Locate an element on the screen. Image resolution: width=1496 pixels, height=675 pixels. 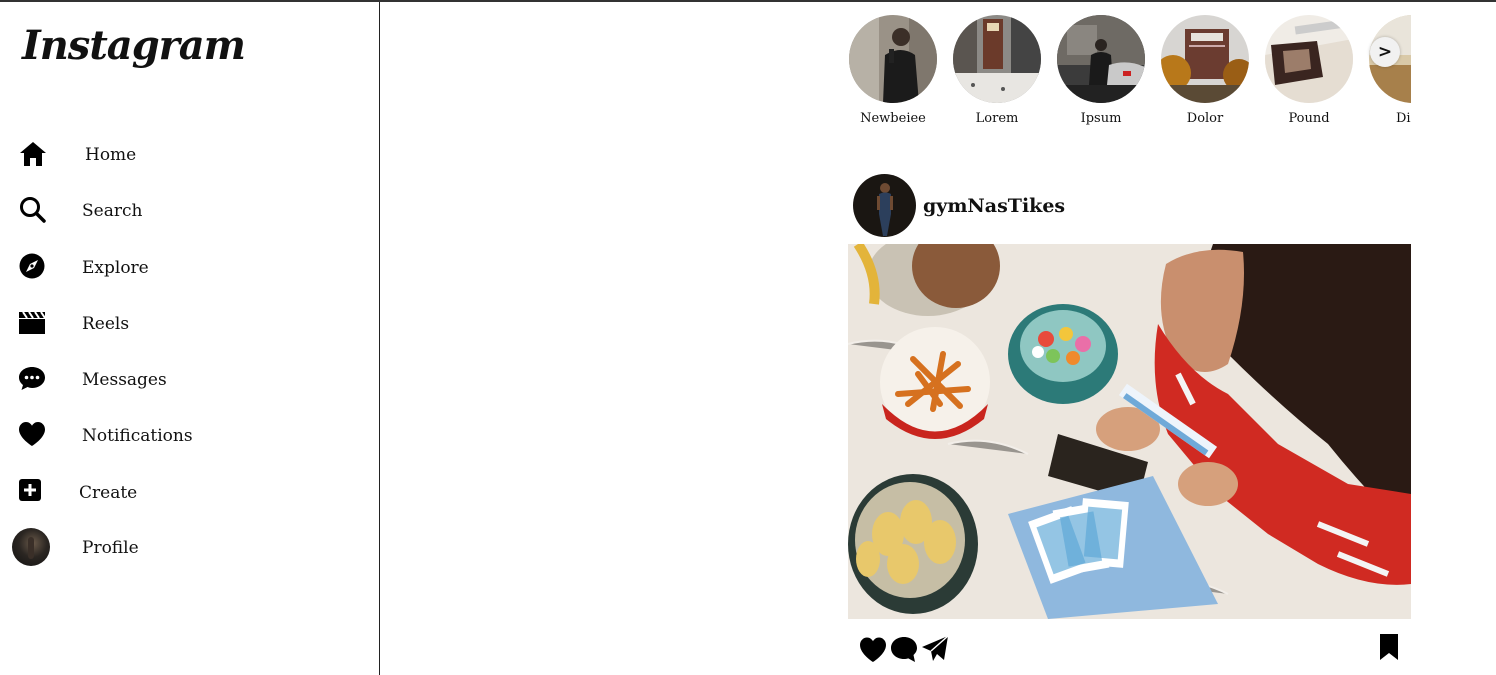
story-item: Pound is located at coordinates (1309, 70).